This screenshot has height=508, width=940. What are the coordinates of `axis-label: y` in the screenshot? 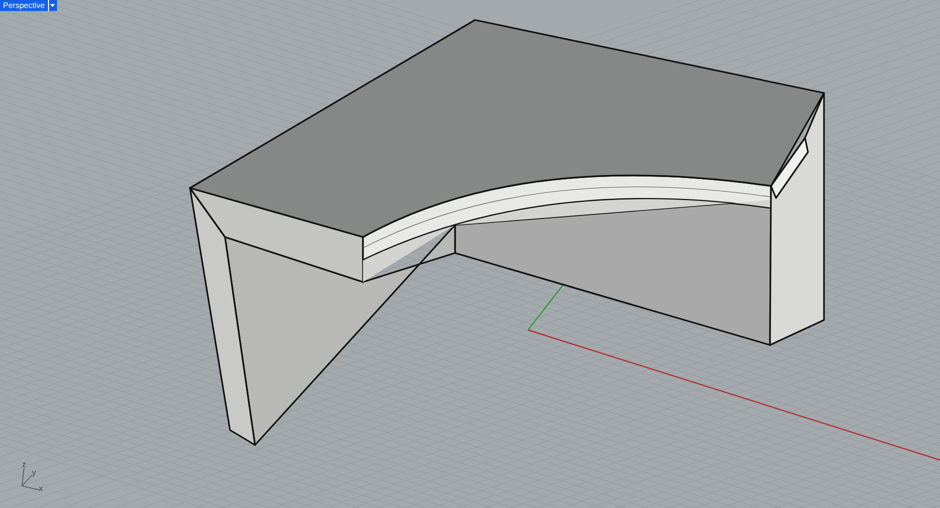 It's located at (34, 473).